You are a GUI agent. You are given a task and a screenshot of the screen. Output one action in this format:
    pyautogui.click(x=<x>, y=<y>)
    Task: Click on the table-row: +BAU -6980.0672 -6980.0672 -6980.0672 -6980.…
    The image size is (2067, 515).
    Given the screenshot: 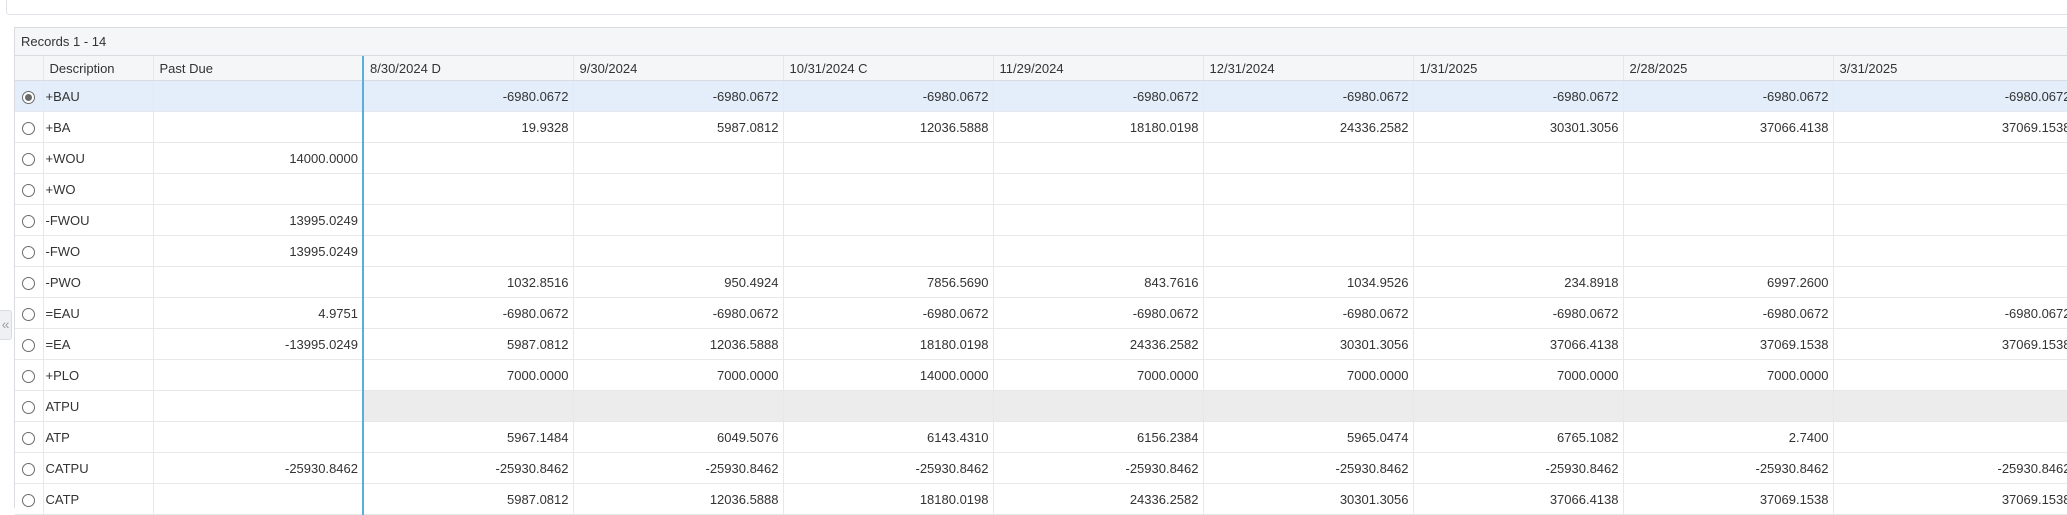 What is the action you would take?
    pyautogui.click(x=1041, y=96)
    